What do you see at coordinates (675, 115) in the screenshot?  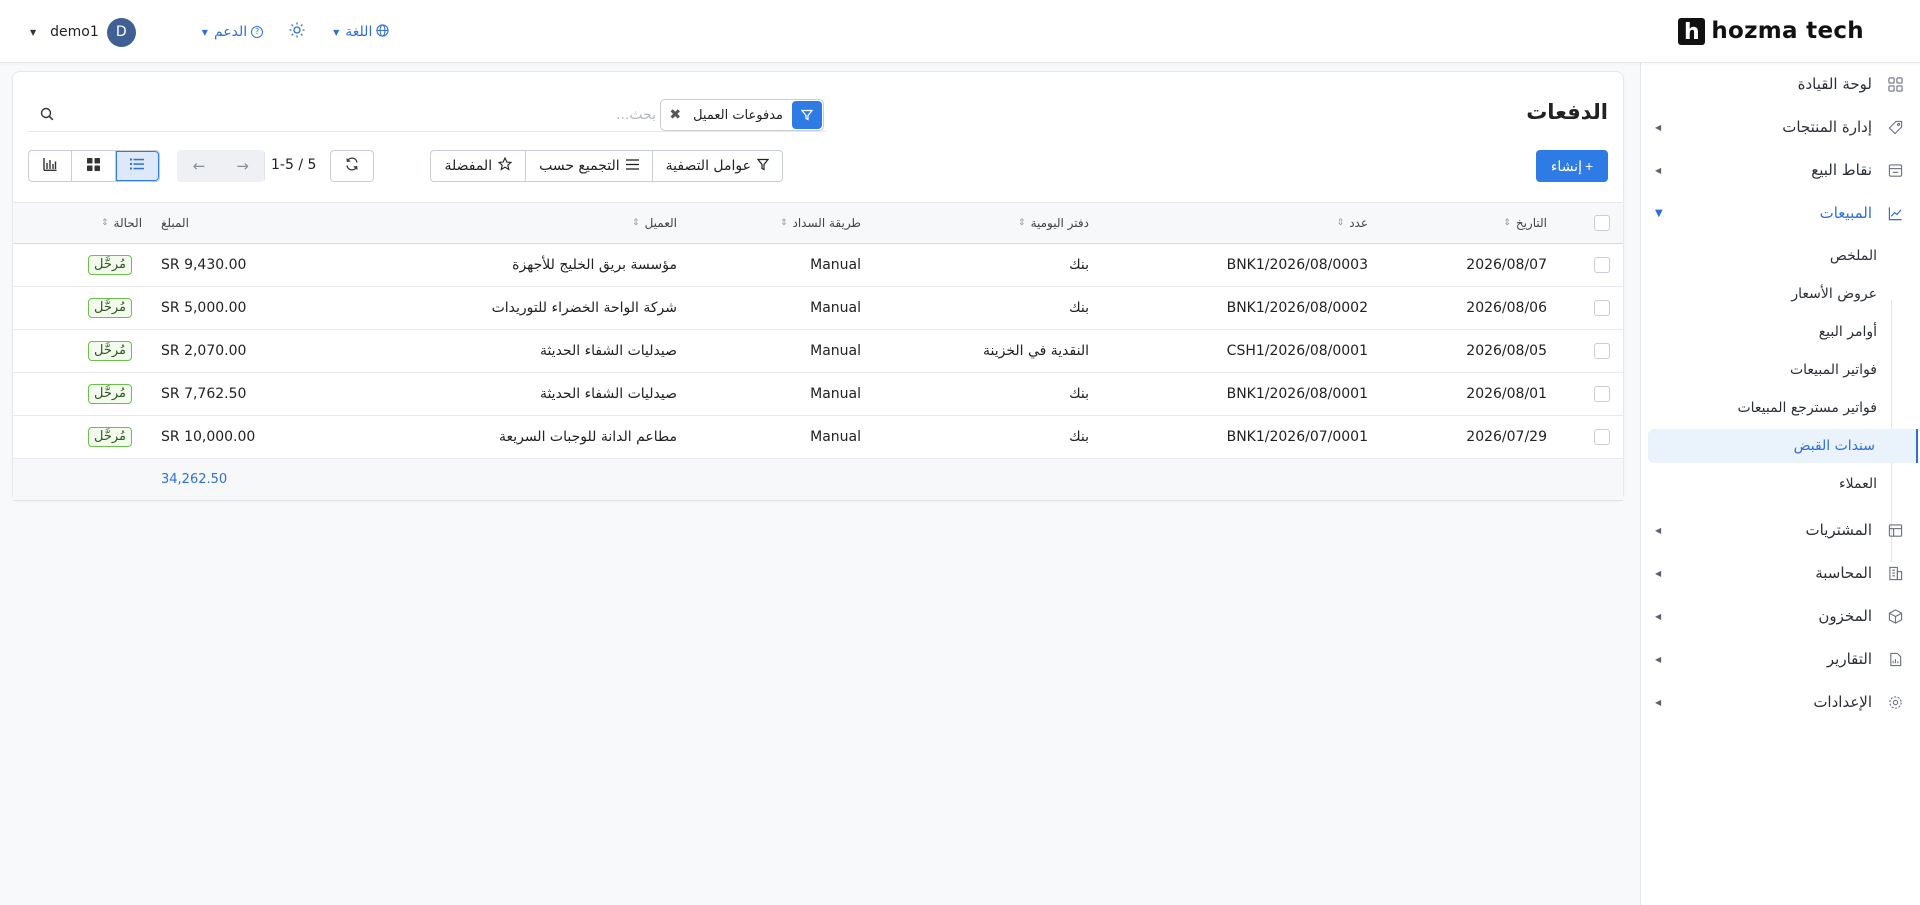 I see `close-icon: ✖` at bounding box center [675, 115].